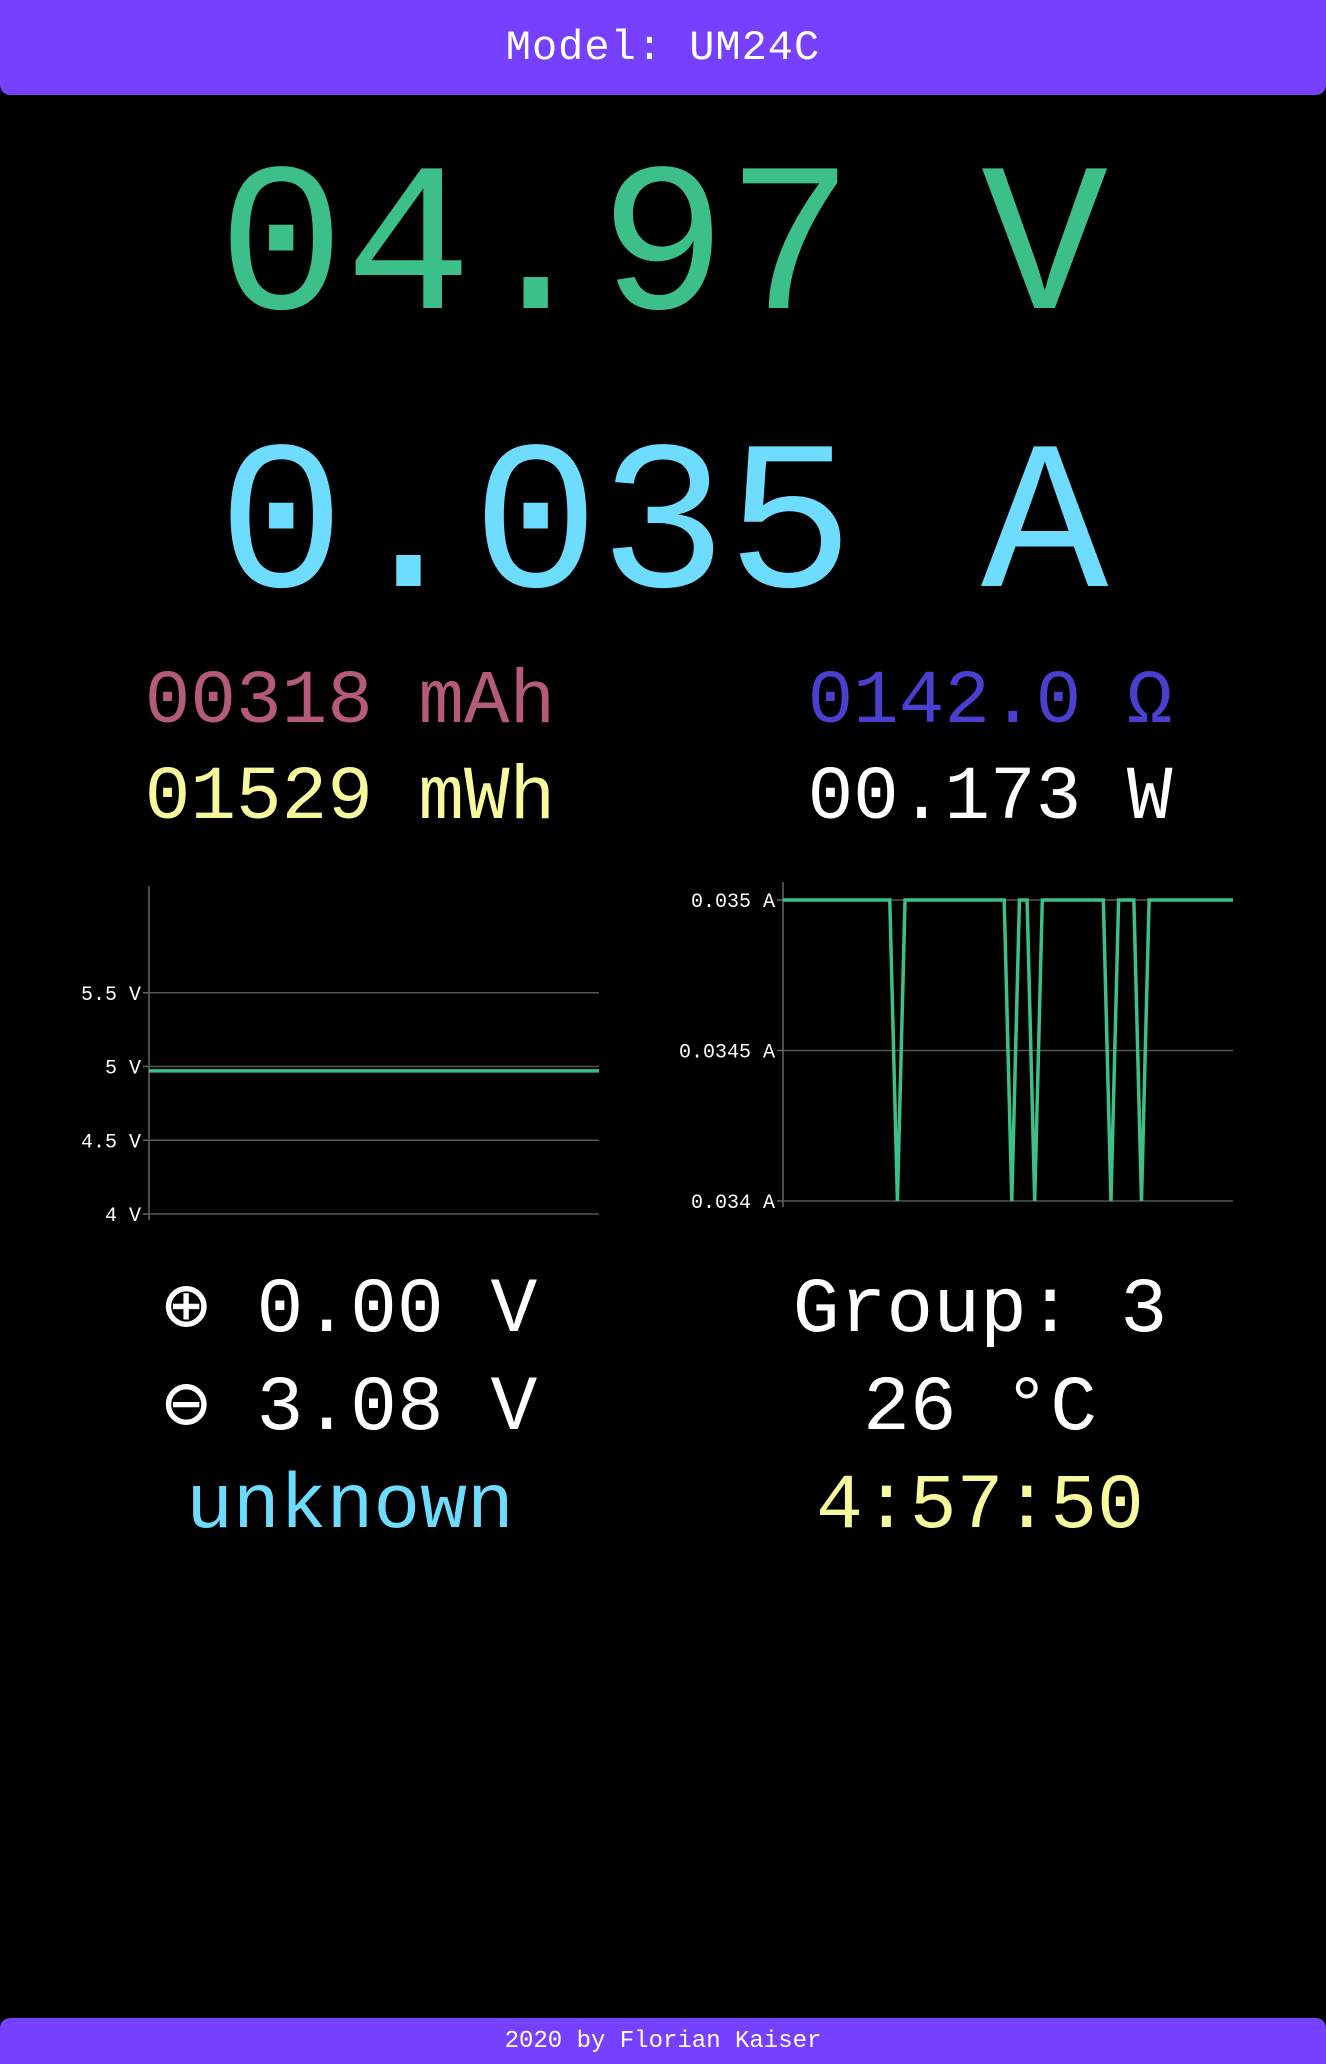  What do you see at coordinates (980, 1507) in the screenshot?
I see `elapsed-time: 4:57:50` at bounding box center [980, 1507].